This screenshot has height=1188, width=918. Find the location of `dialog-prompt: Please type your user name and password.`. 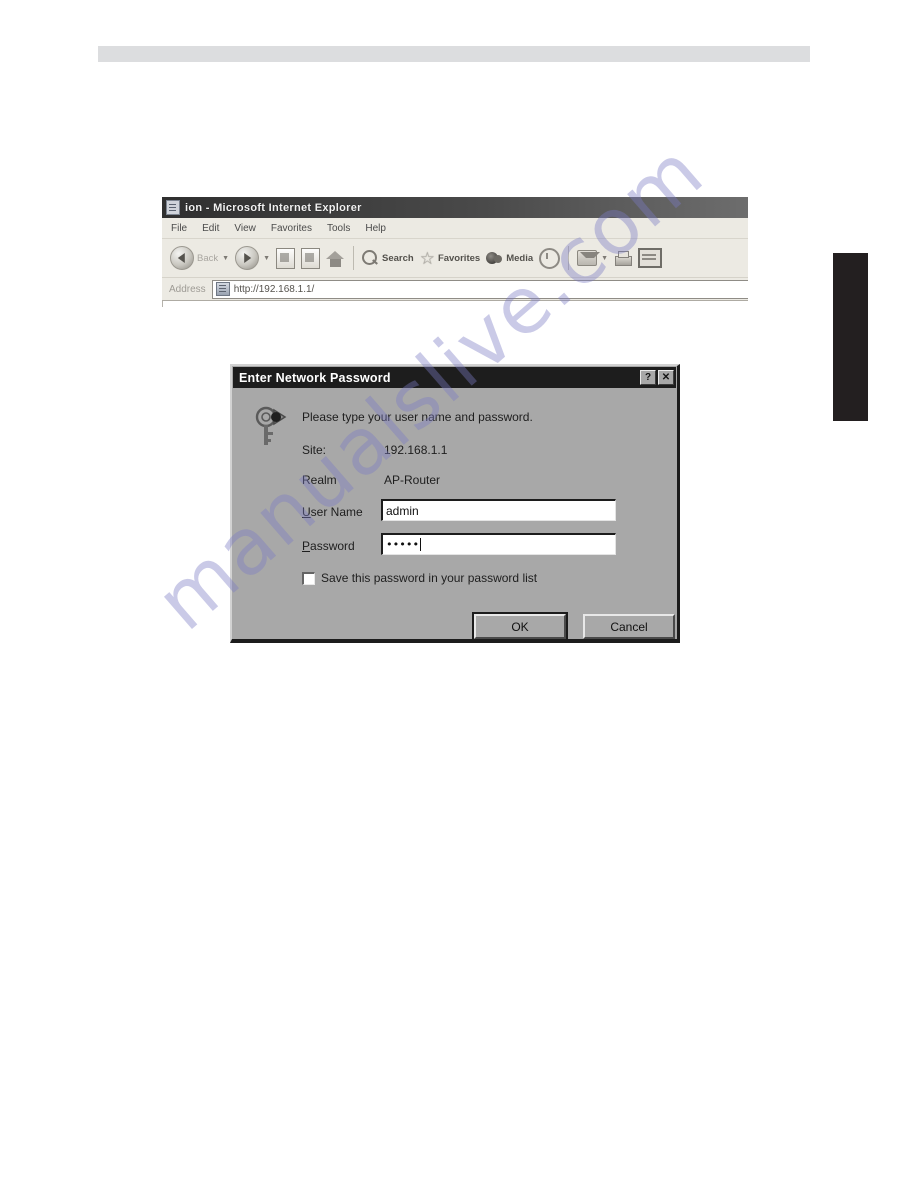

dialog-prompt: Please type your user name and password. is located at coordinates (417, 417).